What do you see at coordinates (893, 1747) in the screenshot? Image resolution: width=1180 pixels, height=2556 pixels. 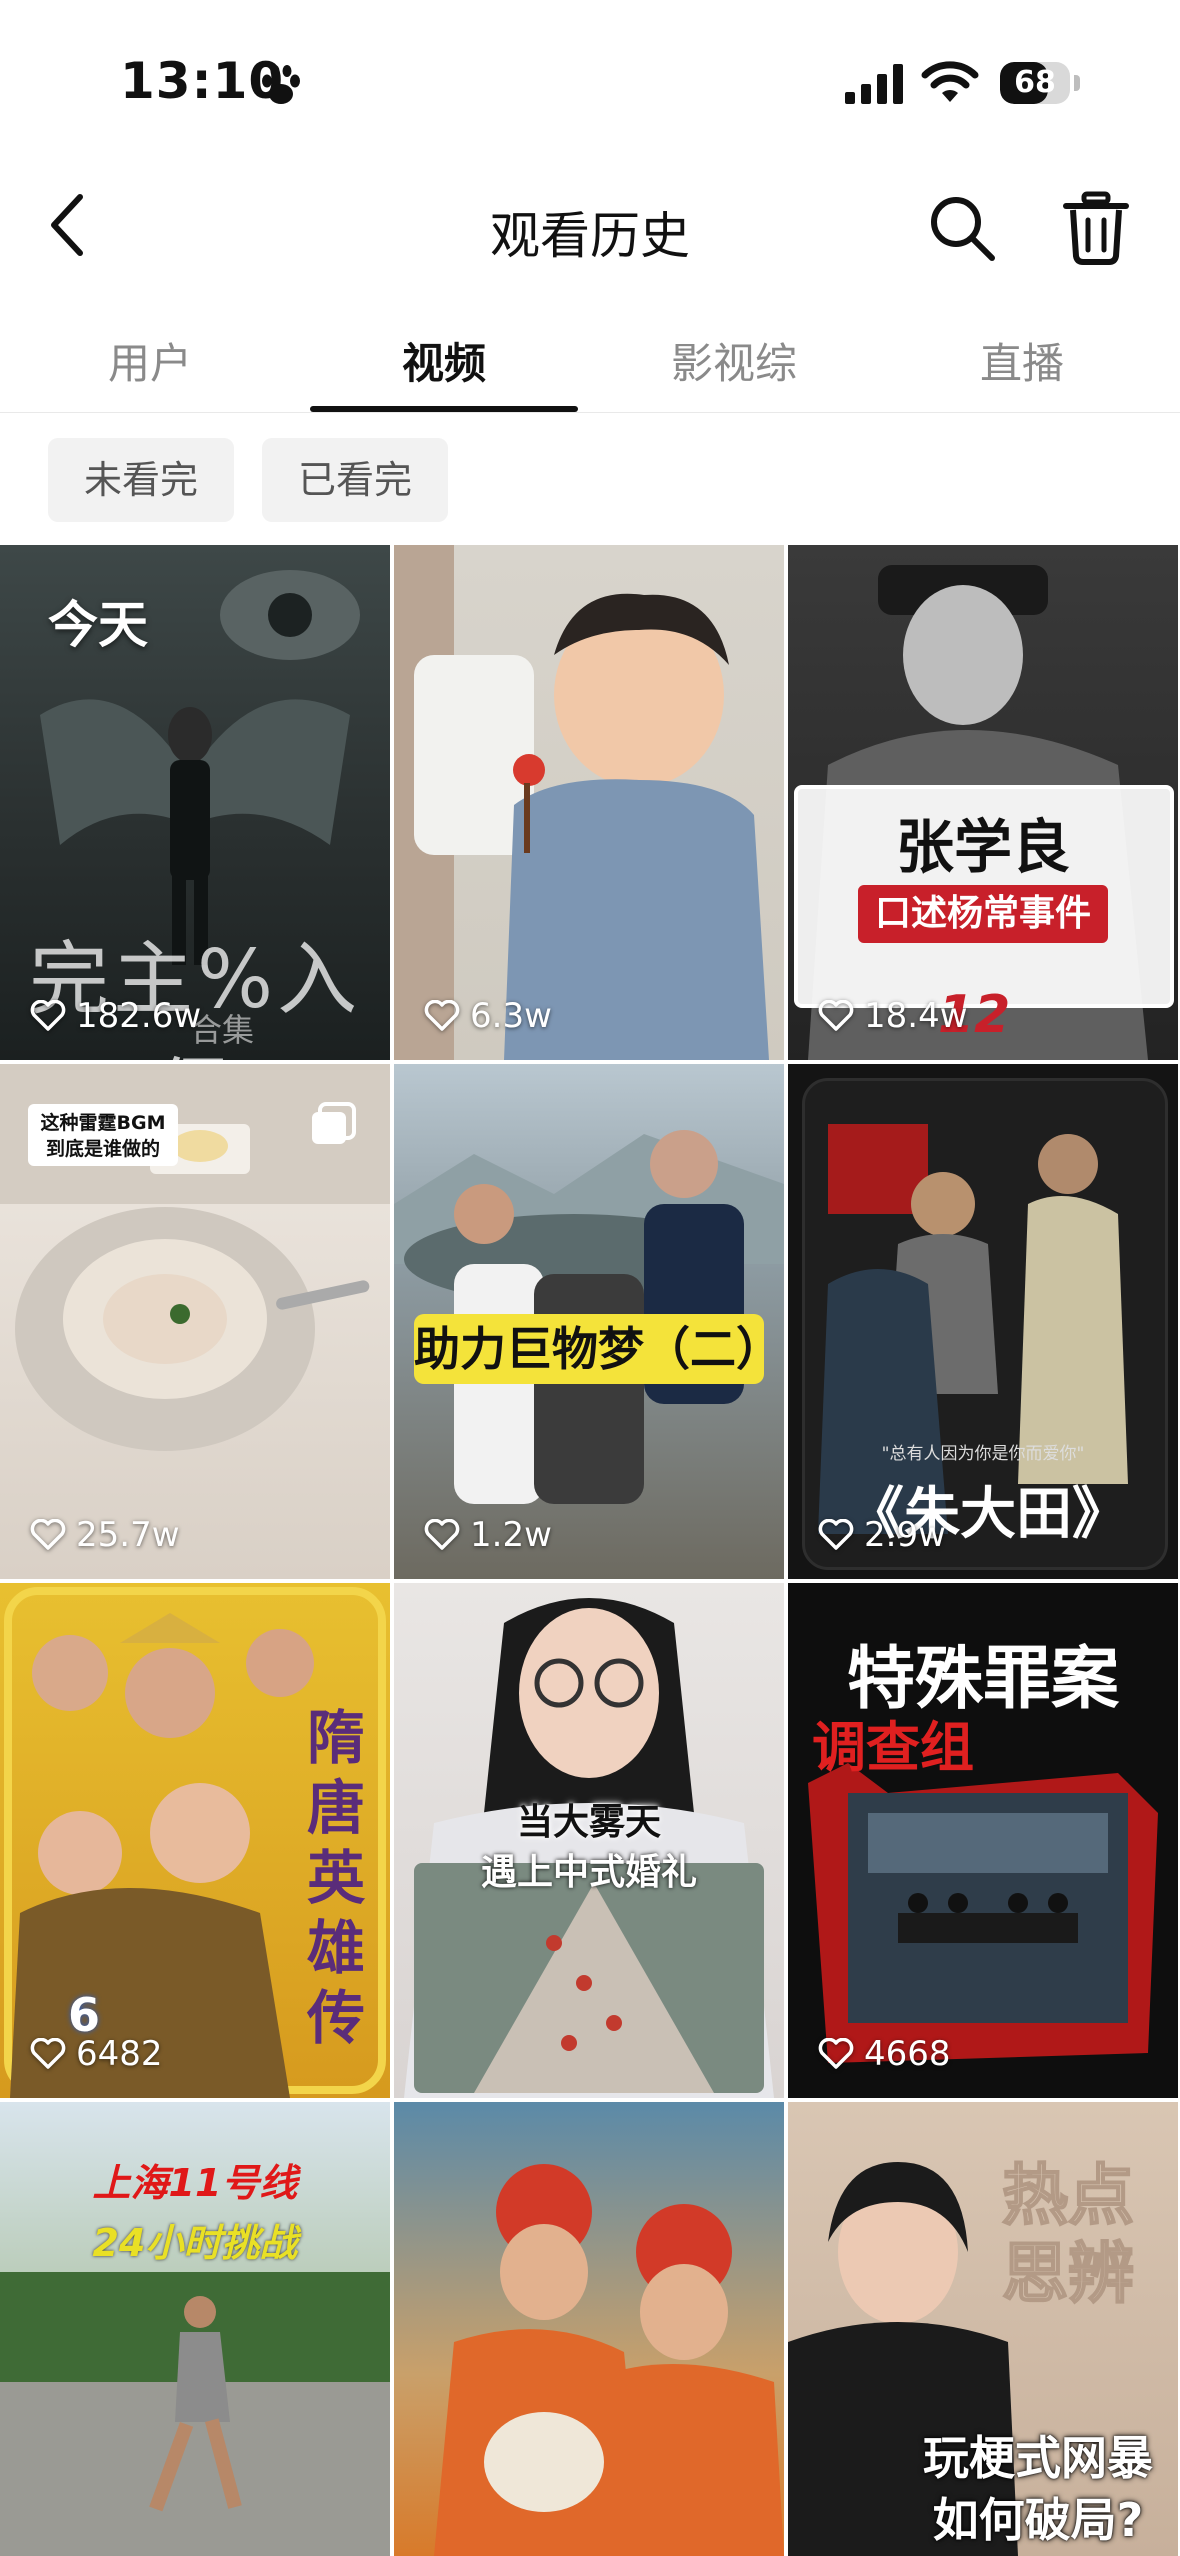 I see `cover-subtitle: 调查组` at bounding box center [893, 1747].